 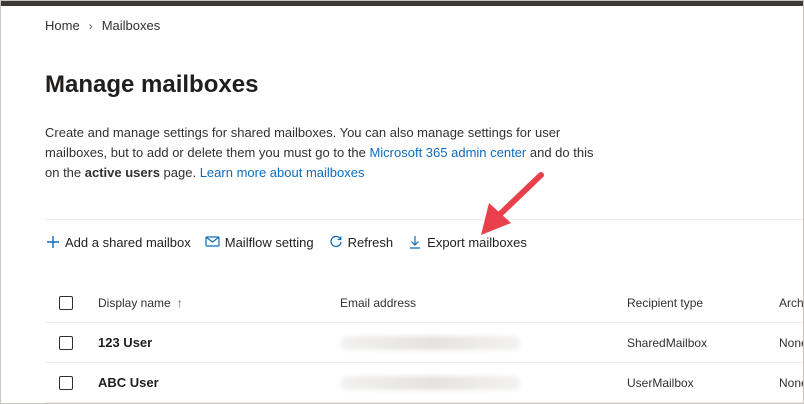 What do you see at coordinates (269, 242) in the screenshot?
I see `mailflow-setting-label: Mailflow setting` at bounding box center [269, 242].